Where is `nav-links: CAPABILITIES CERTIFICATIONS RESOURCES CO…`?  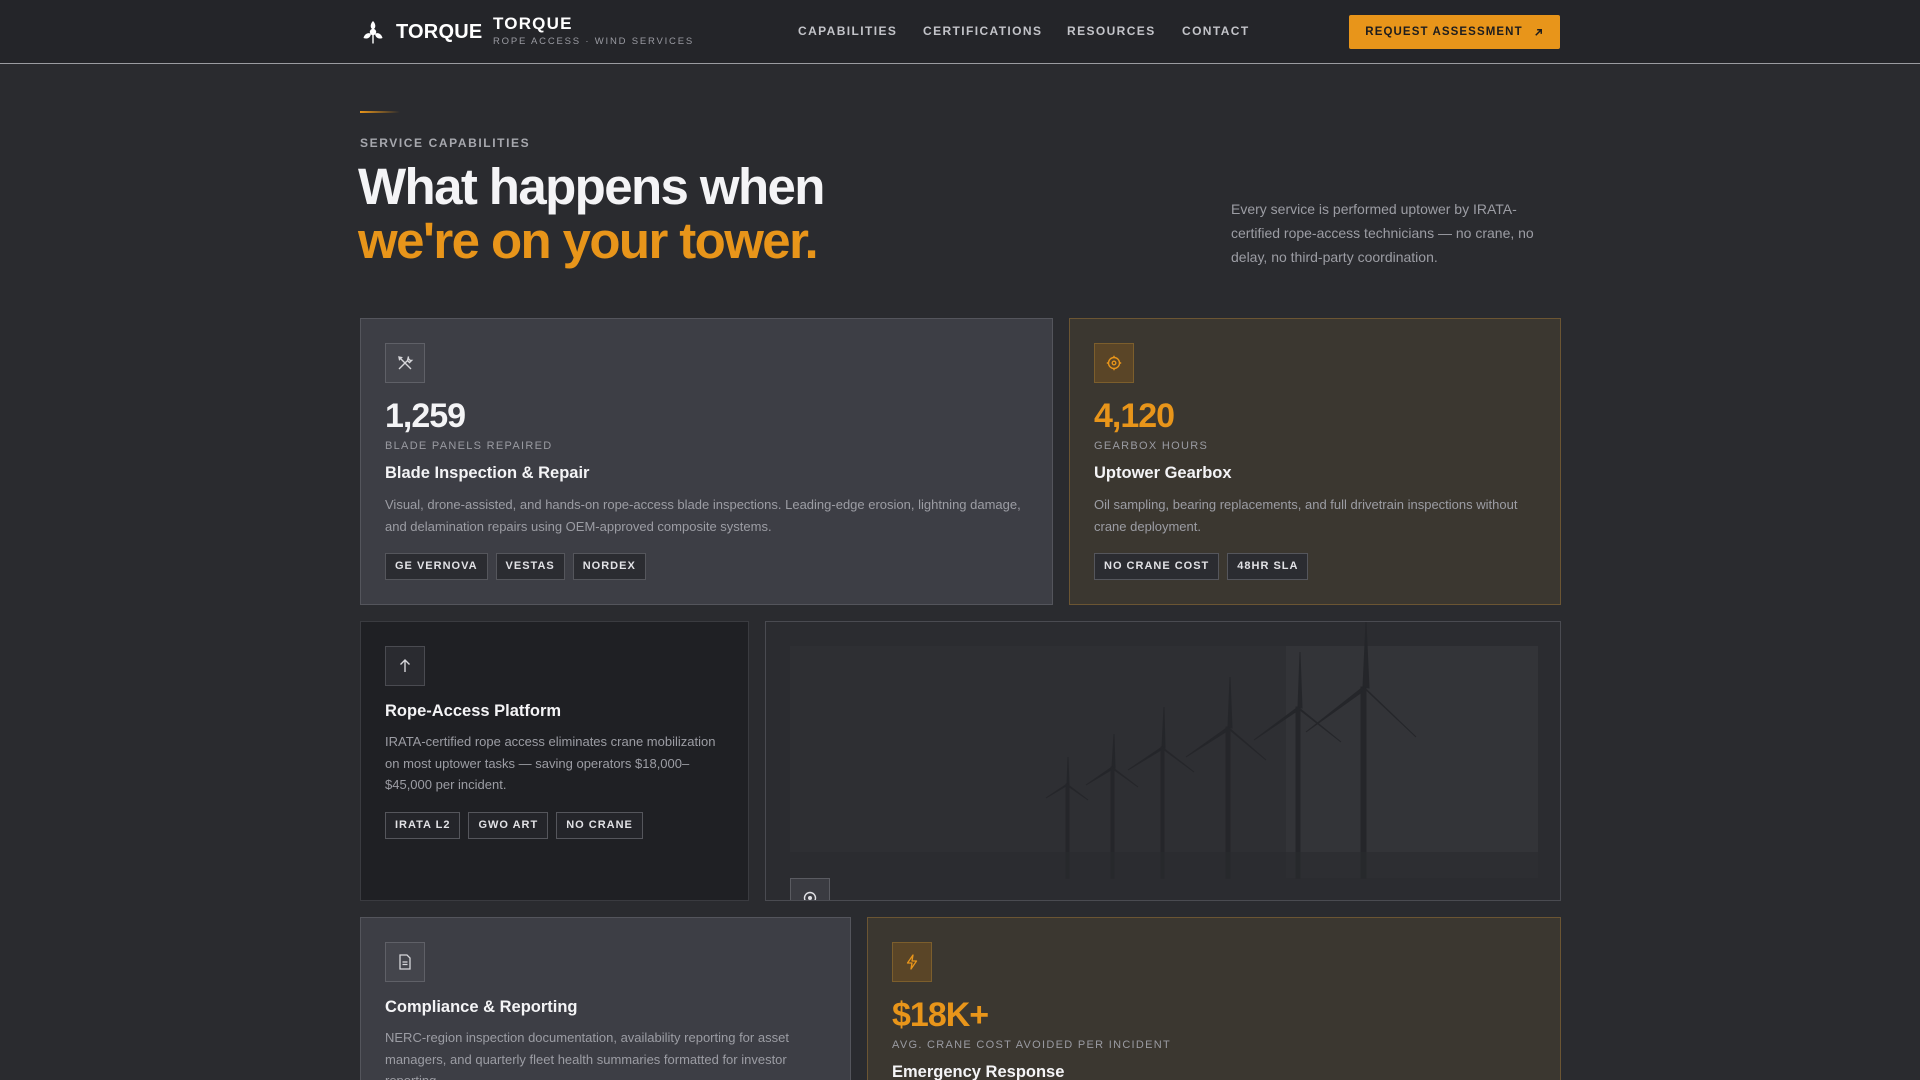 nav-links: CAPABILITIES CERTIFICATIONS RESOURCES CO… is located at coordinates (960, 32).